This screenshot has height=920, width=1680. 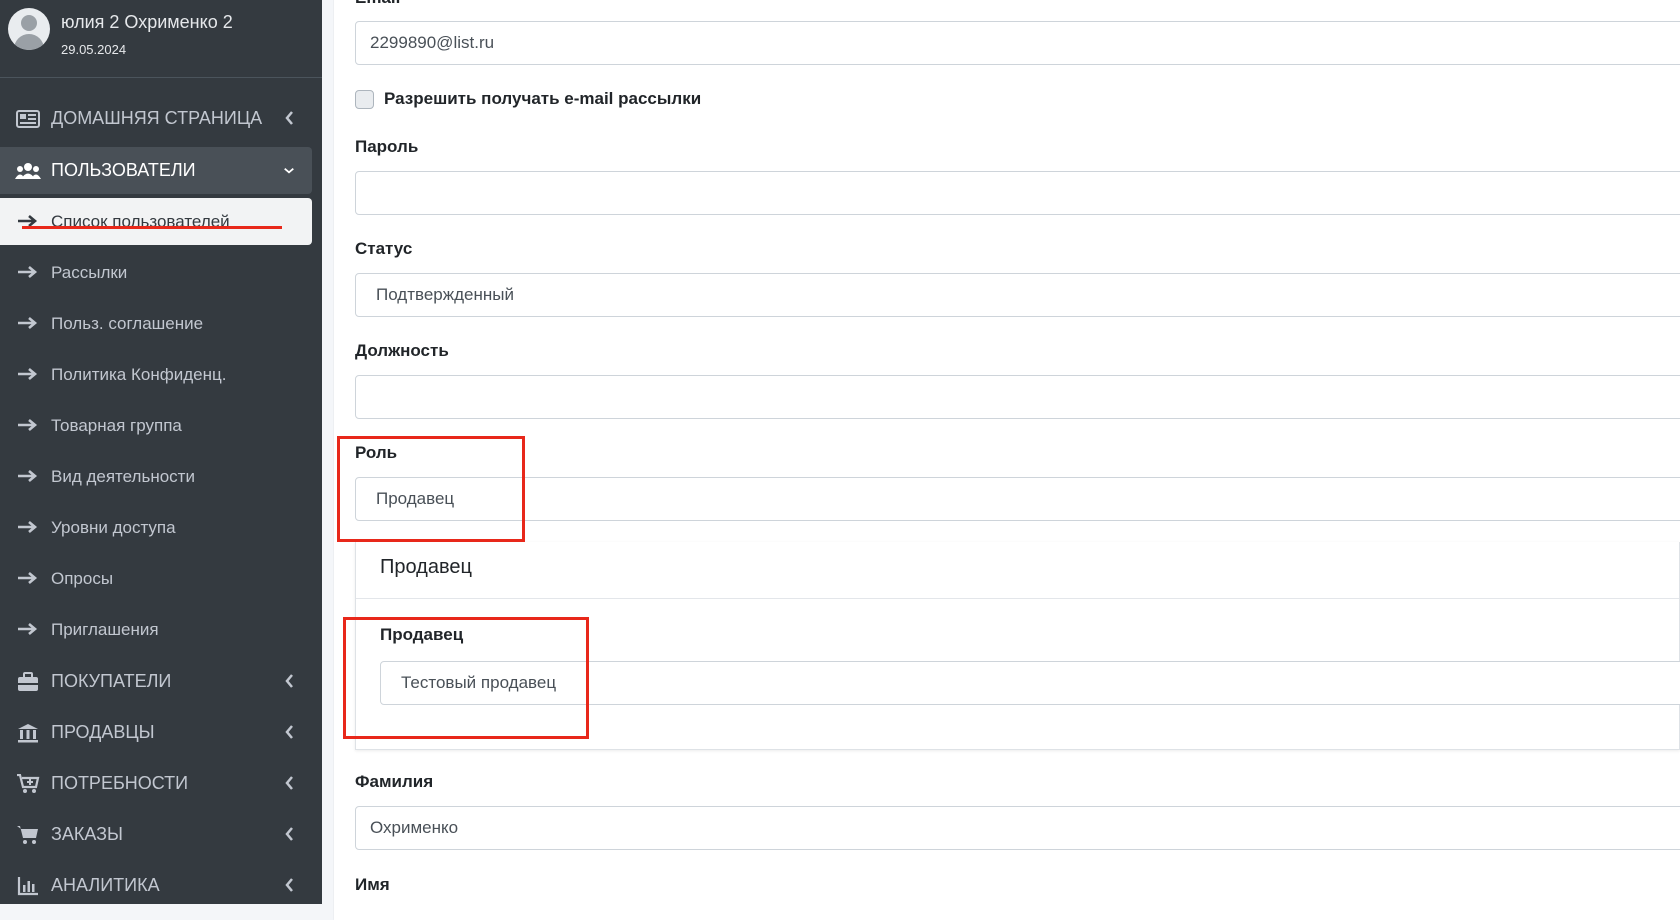 I want to click on sidebar-item-label: Вид деятельности, so click(x=123, y=476).